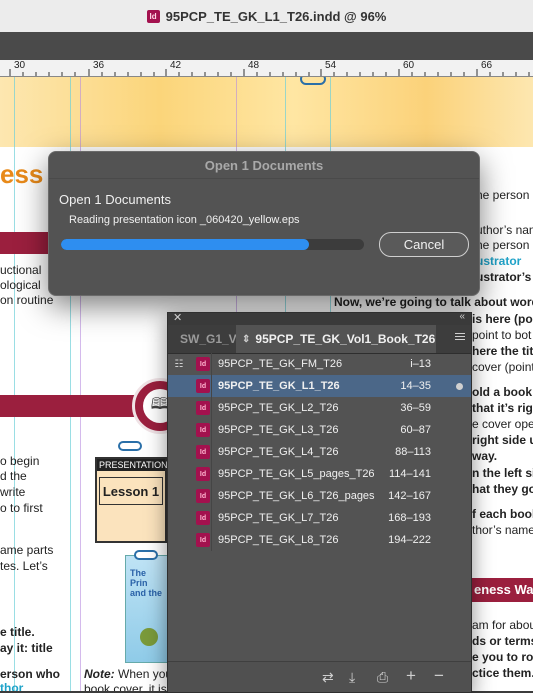 The width and height of the screenshot is (533, 693). Describe the element at coordinates (177, 317) in the screenshot. I see `close-icon: ✕` at that location.